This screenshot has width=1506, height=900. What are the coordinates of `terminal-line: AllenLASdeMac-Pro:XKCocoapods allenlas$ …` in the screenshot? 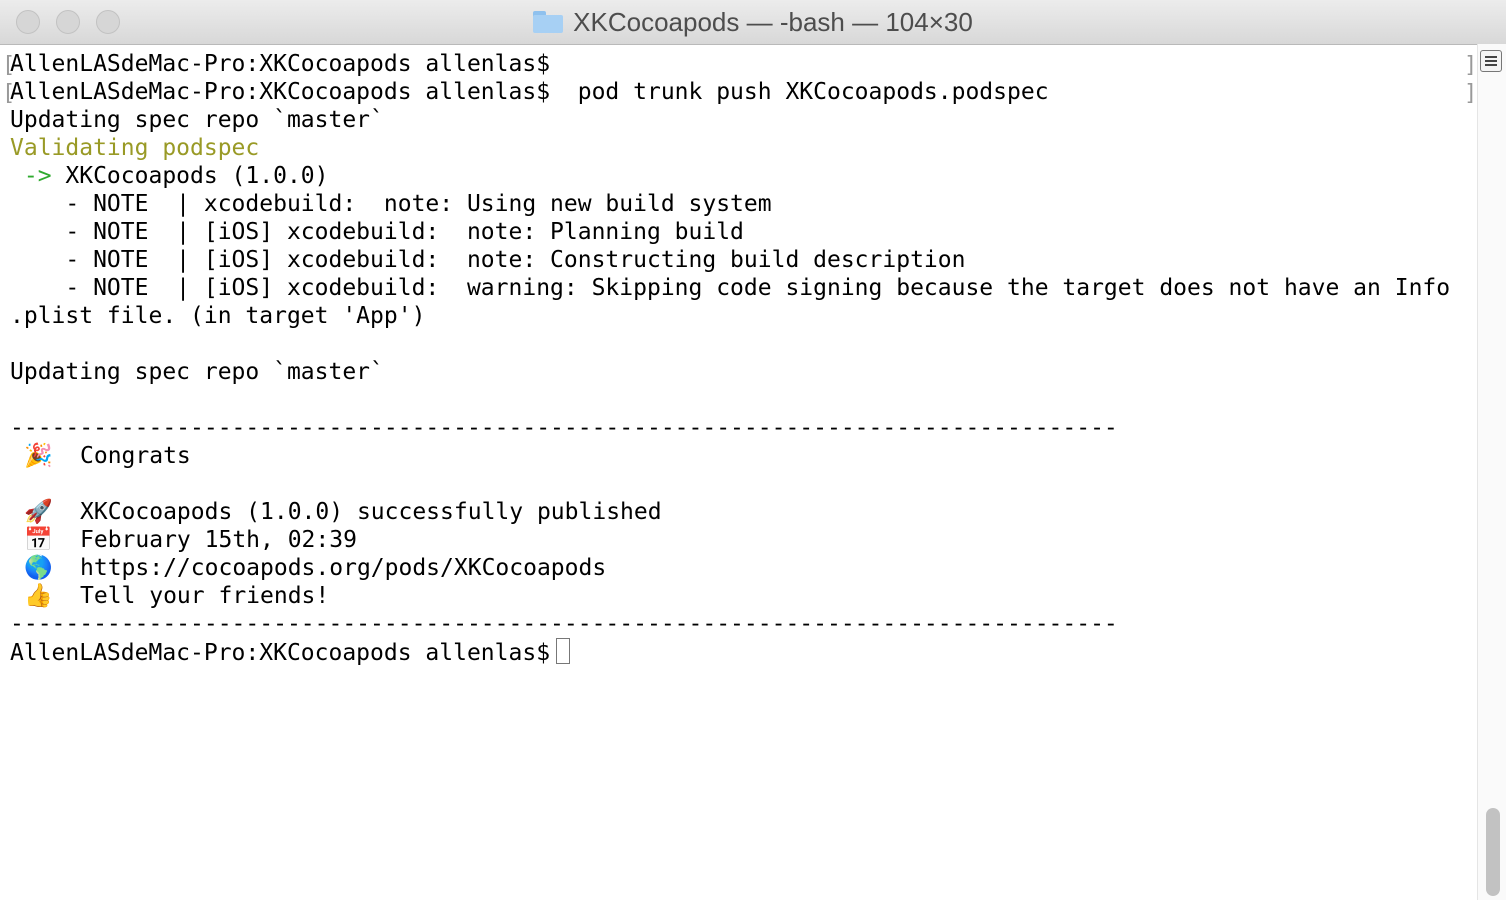 It's located at (529, 92).